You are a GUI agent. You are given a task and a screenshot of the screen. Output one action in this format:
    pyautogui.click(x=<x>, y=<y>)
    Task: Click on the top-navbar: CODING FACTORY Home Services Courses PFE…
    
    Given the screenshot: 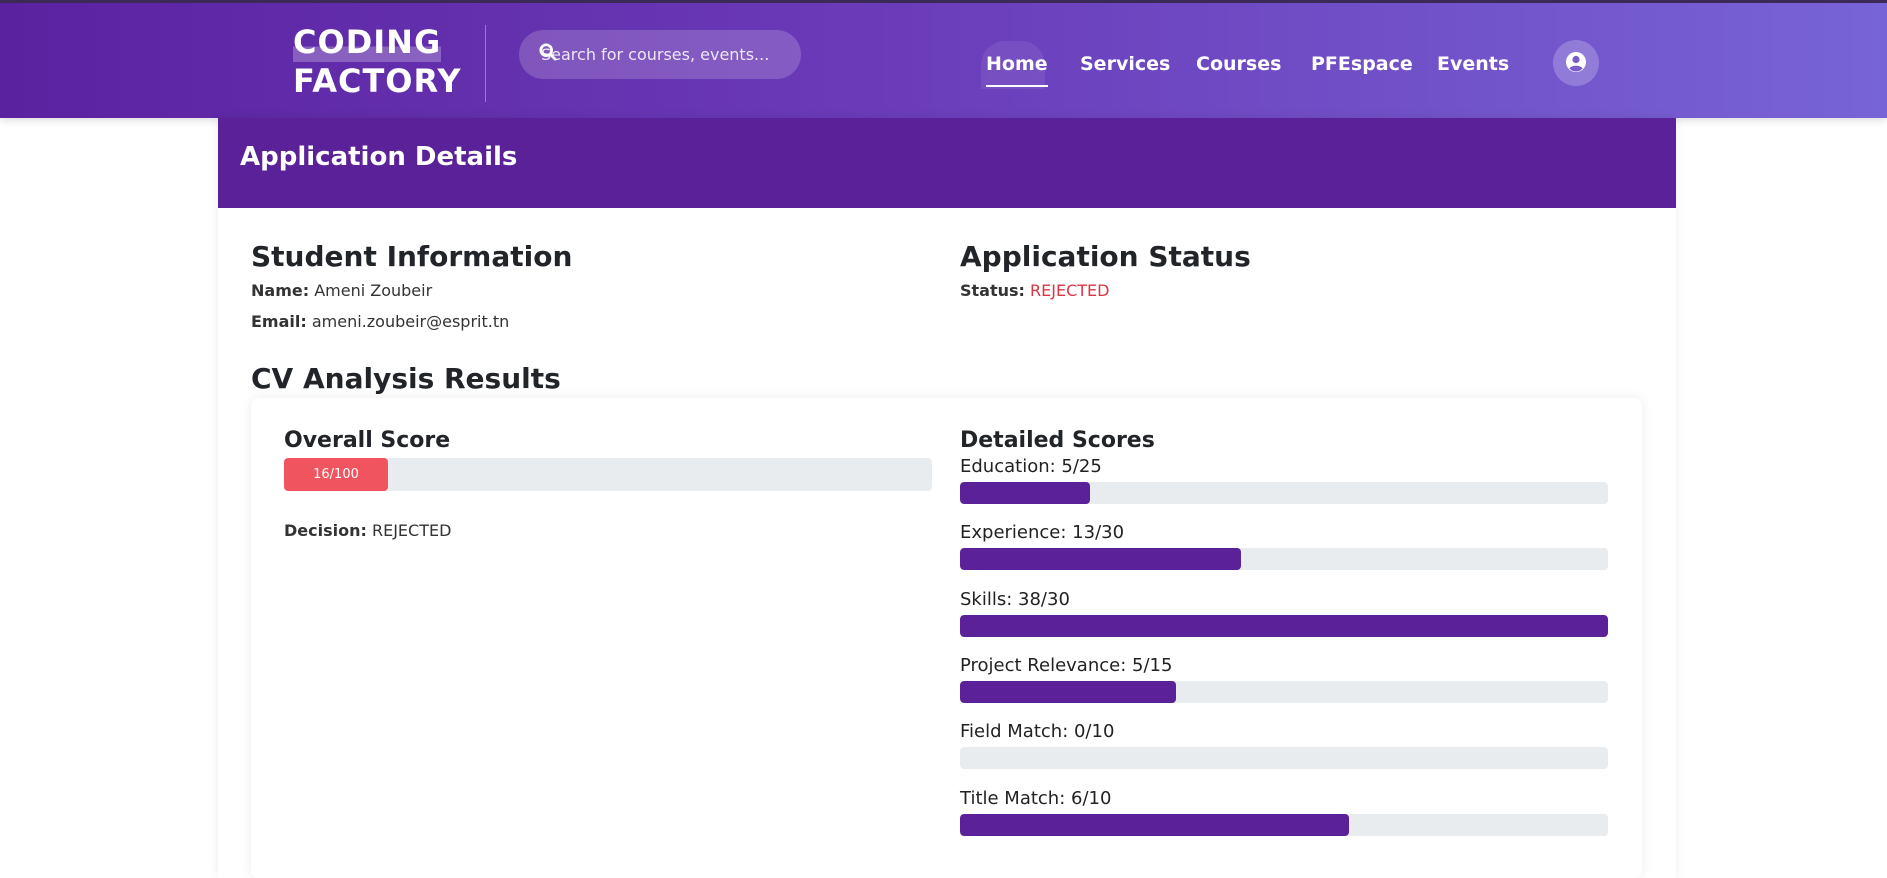 What is the action you would take?
    pyautogui.click(x=943, y=59)
    